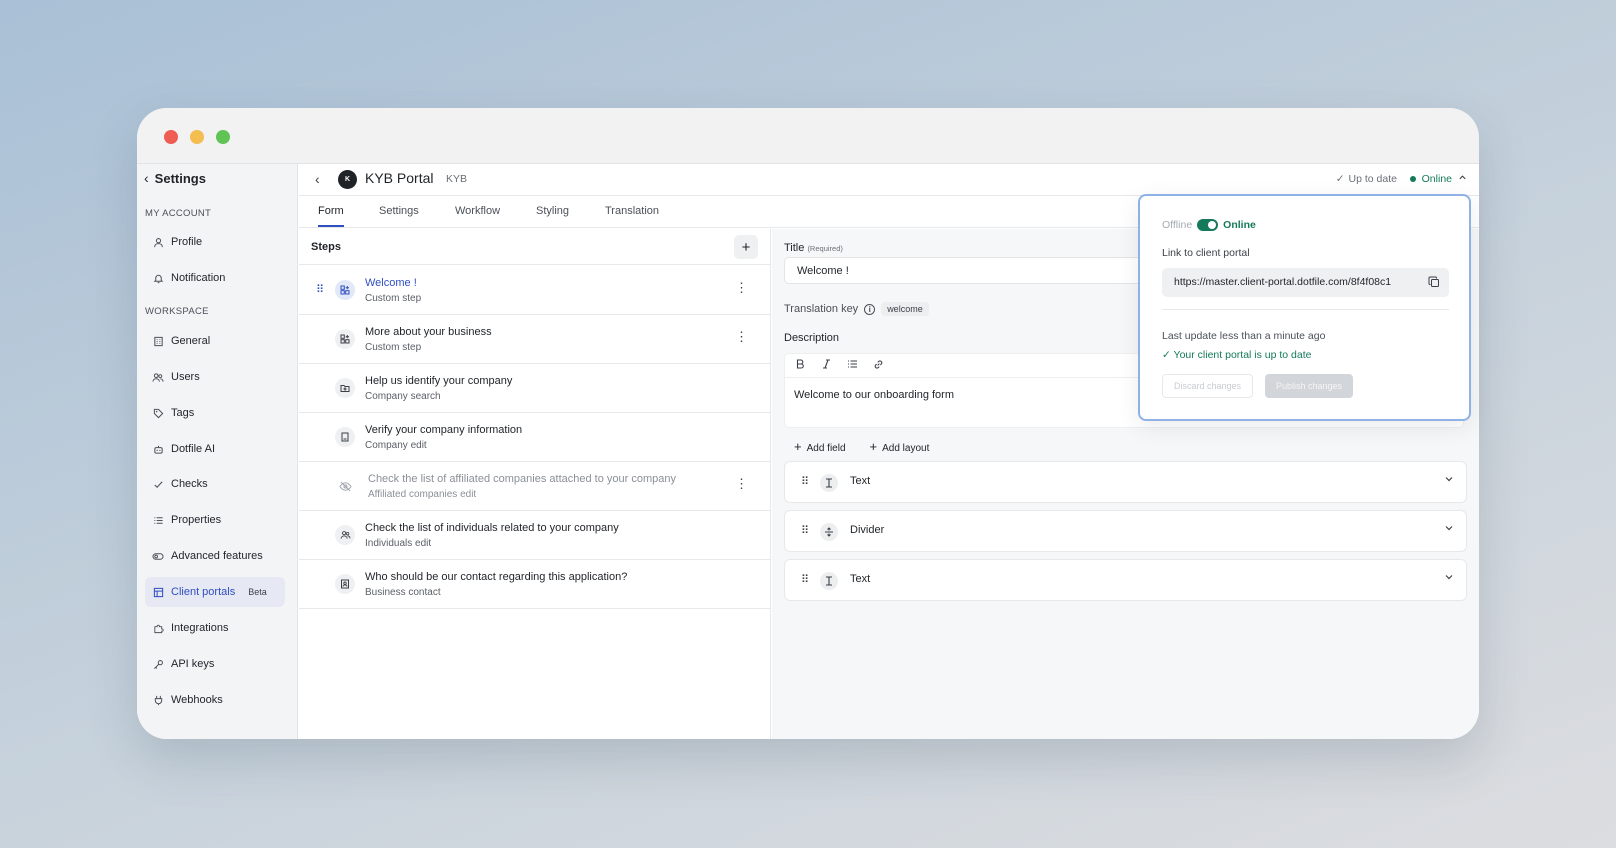 The width and height of the screenshot is (1616, 848). What do you see at coordinates (422, 494) in the screenshot?
I see `step-type: Affiliated companies edit` at bounding box center [422, 494].